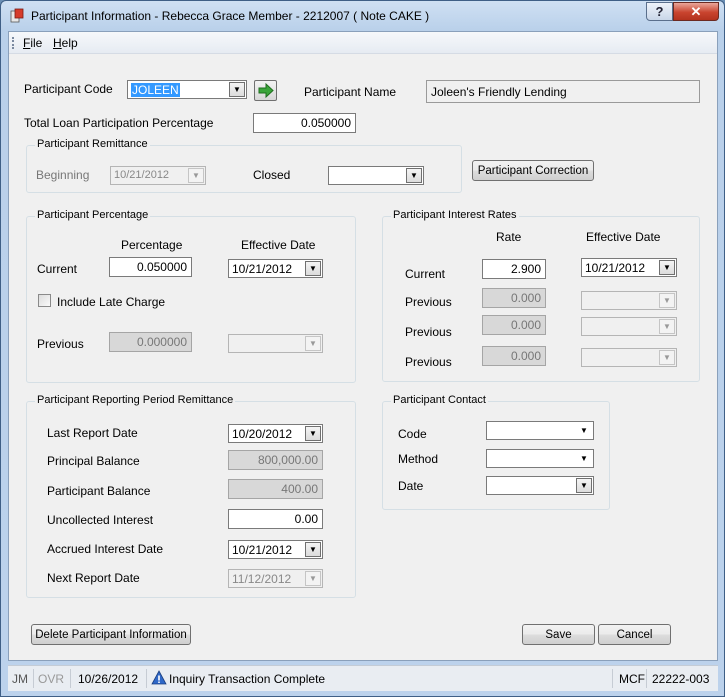 Image resolution: width=725 pixels, height=697 pixels. I want to click on include-late-charge-label: Include Late Charge, so click(111, 302).